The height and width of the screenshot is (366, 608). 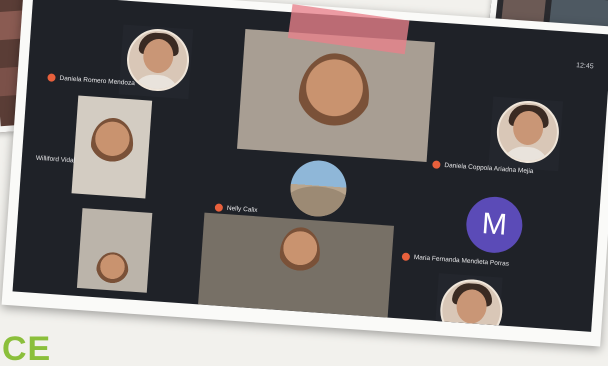 What do you see at coordinates (27, 348) in the screenshot?
I see `logo-text: CE` at bounding box center [27, 348].